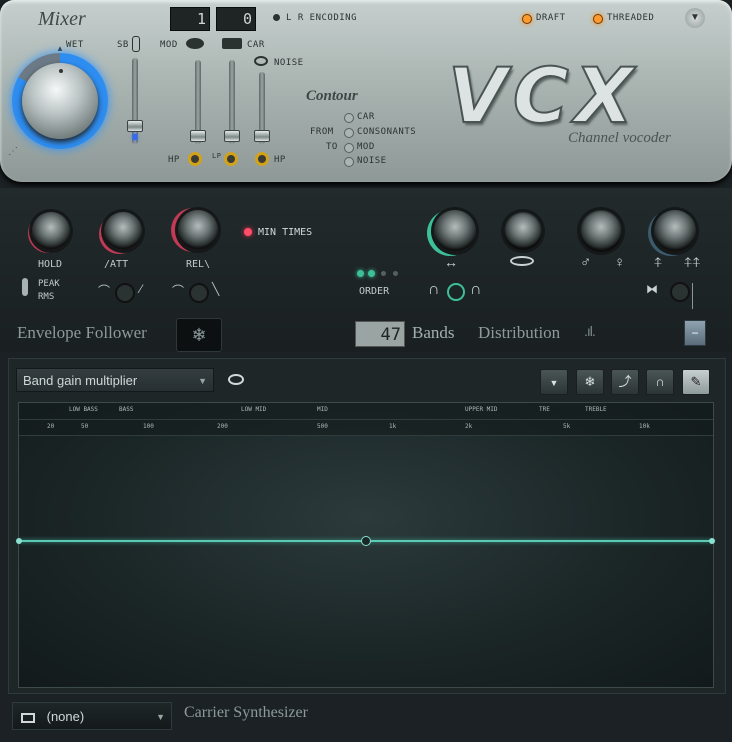  Describe the element at coordinates (596, 409) in the screenshot. I see `ruler-treble: TREBLE` at that location.